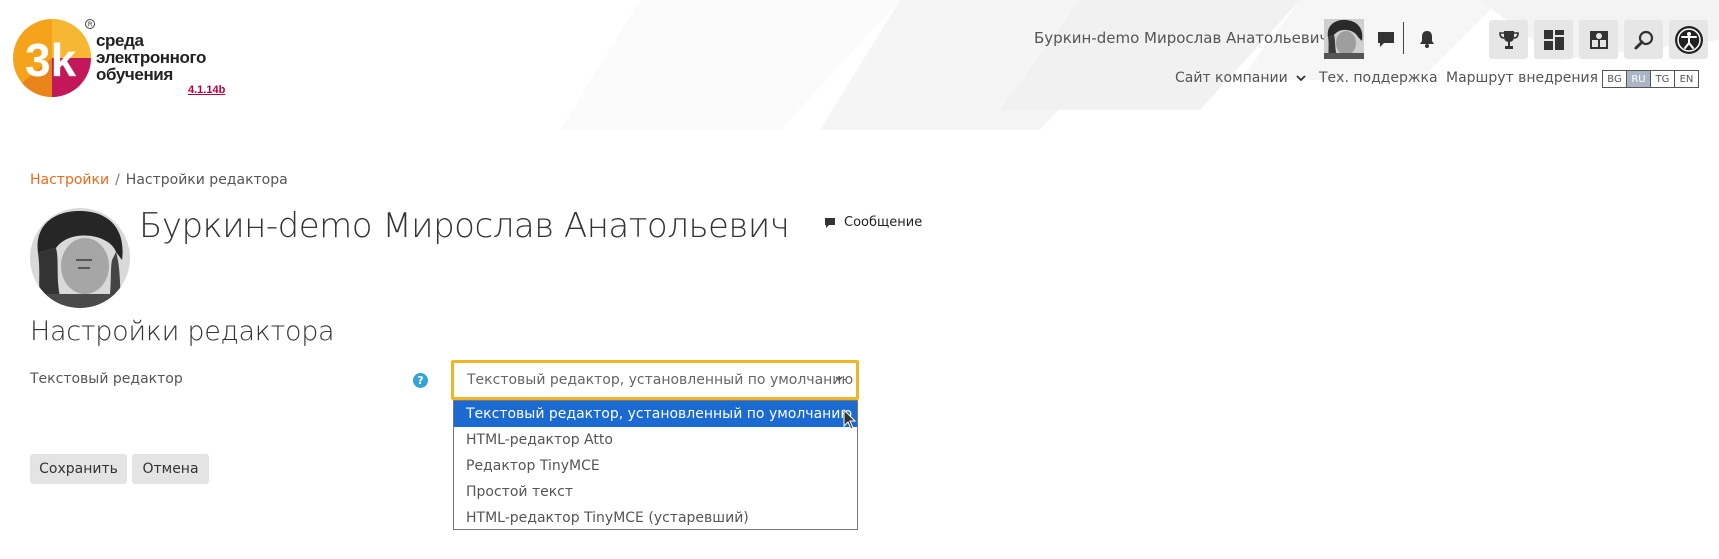 This screenshot has width=1719, height=559. I want to click on search-icon, so click(1643, 39).